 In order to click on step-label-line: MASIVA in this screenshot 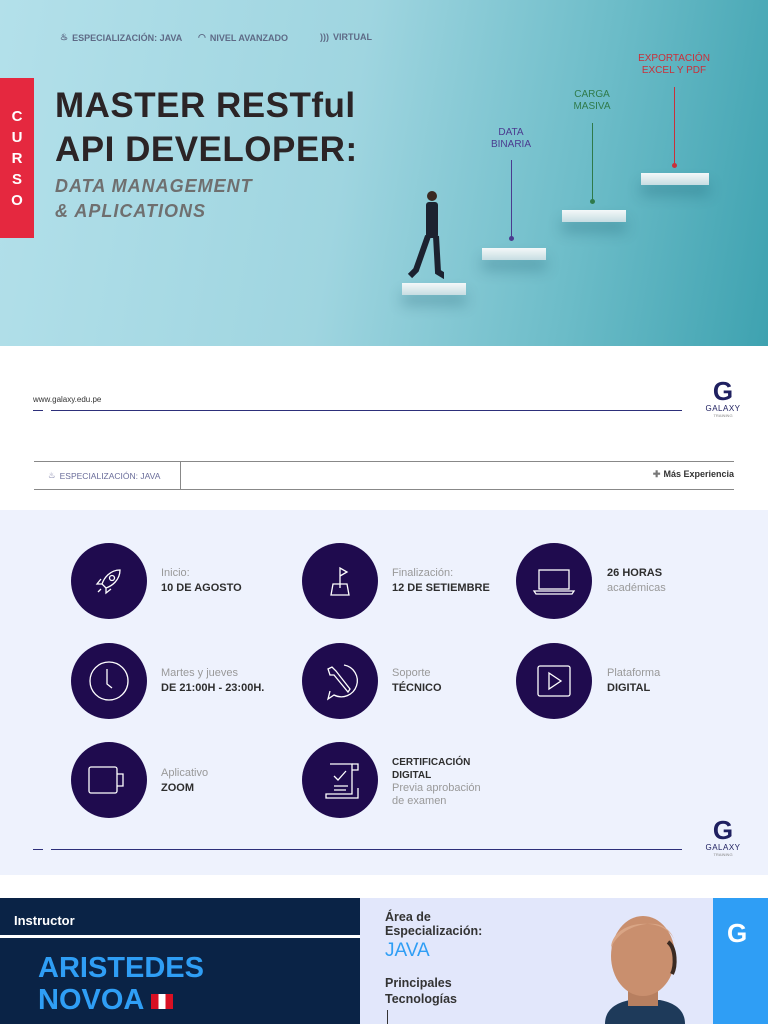, I will do `click(592, 106)`.